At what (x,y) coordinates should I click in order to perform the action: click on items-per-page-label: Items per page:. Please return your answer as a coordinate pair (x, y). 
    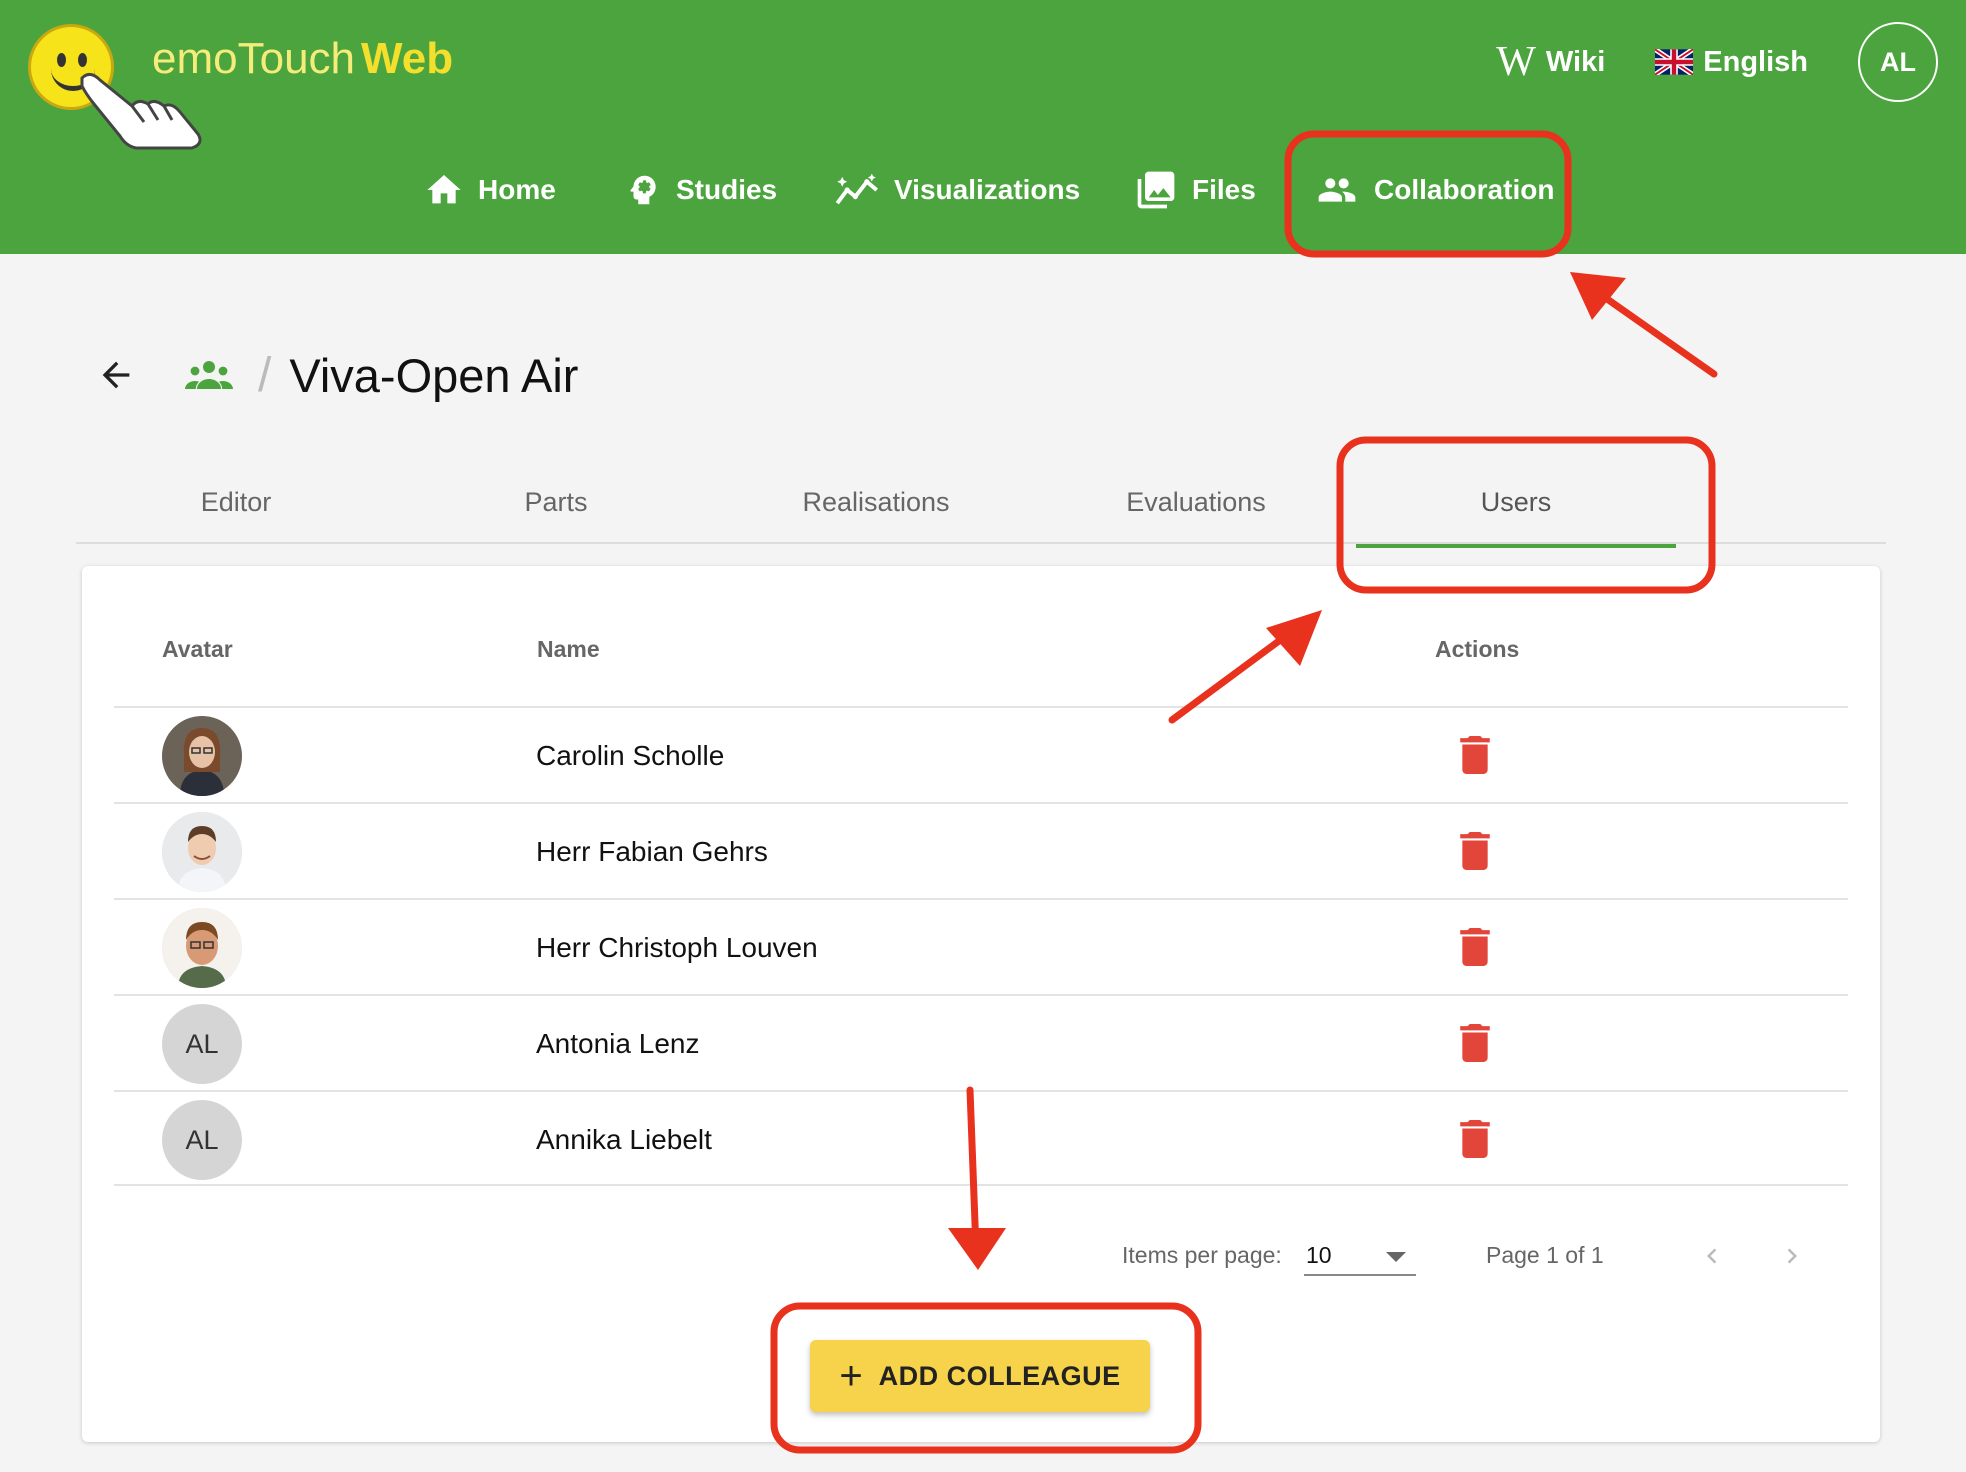
    Looking at the image, I should click on (1202, 1255).